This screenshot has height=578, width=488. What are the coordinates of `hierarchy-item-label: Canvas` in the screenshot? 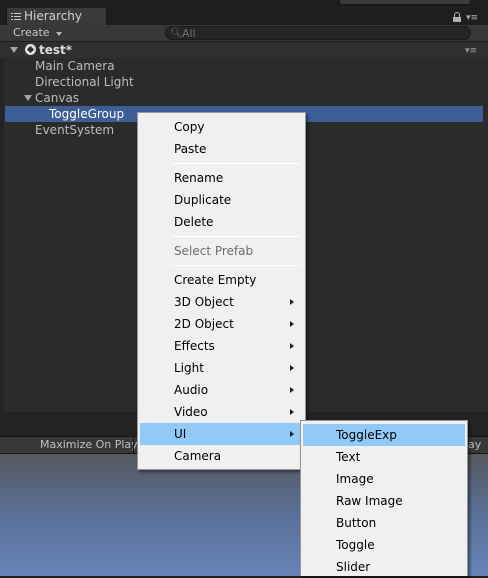 It's located at (57, 98).